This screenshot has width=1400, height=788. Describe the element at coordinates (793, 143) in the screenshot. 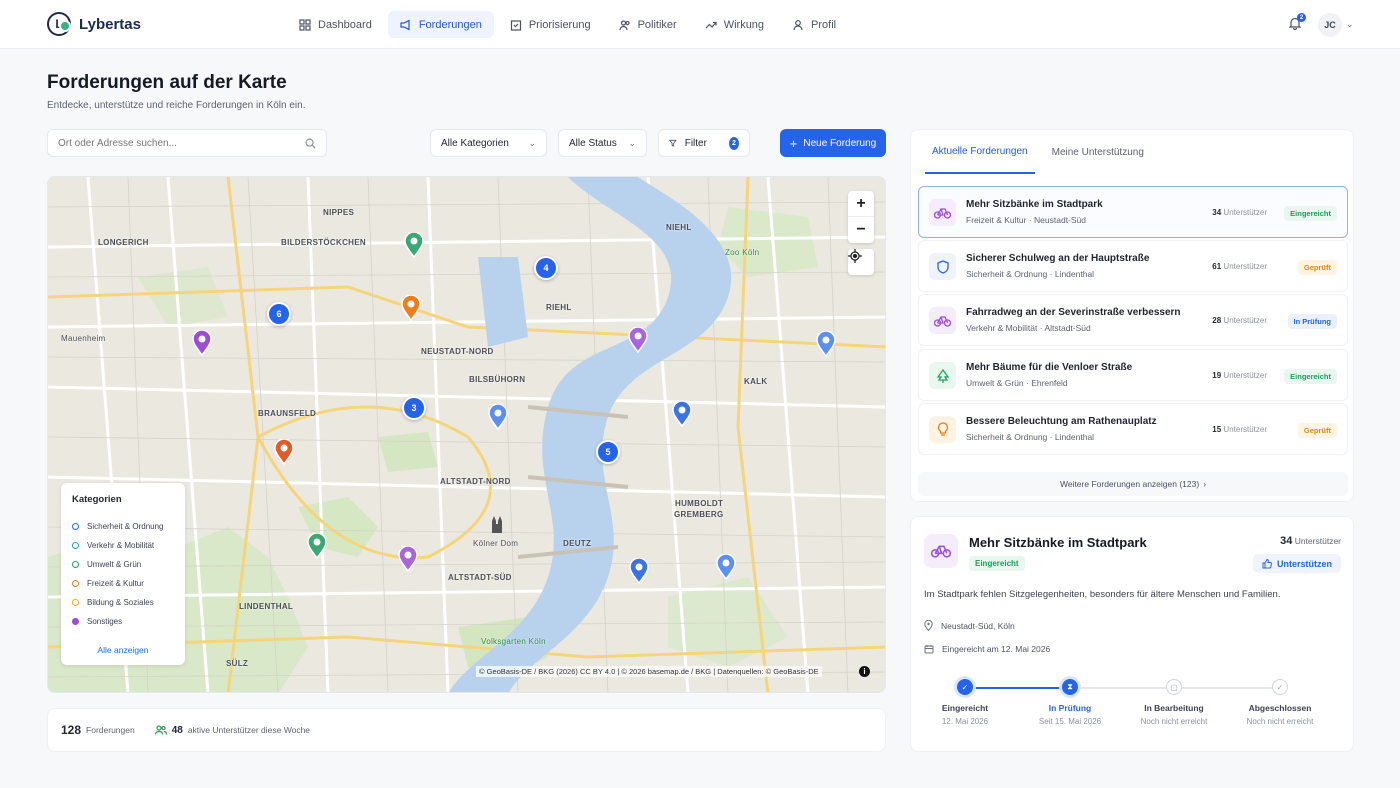

I see `plus-icon: +` at that location.